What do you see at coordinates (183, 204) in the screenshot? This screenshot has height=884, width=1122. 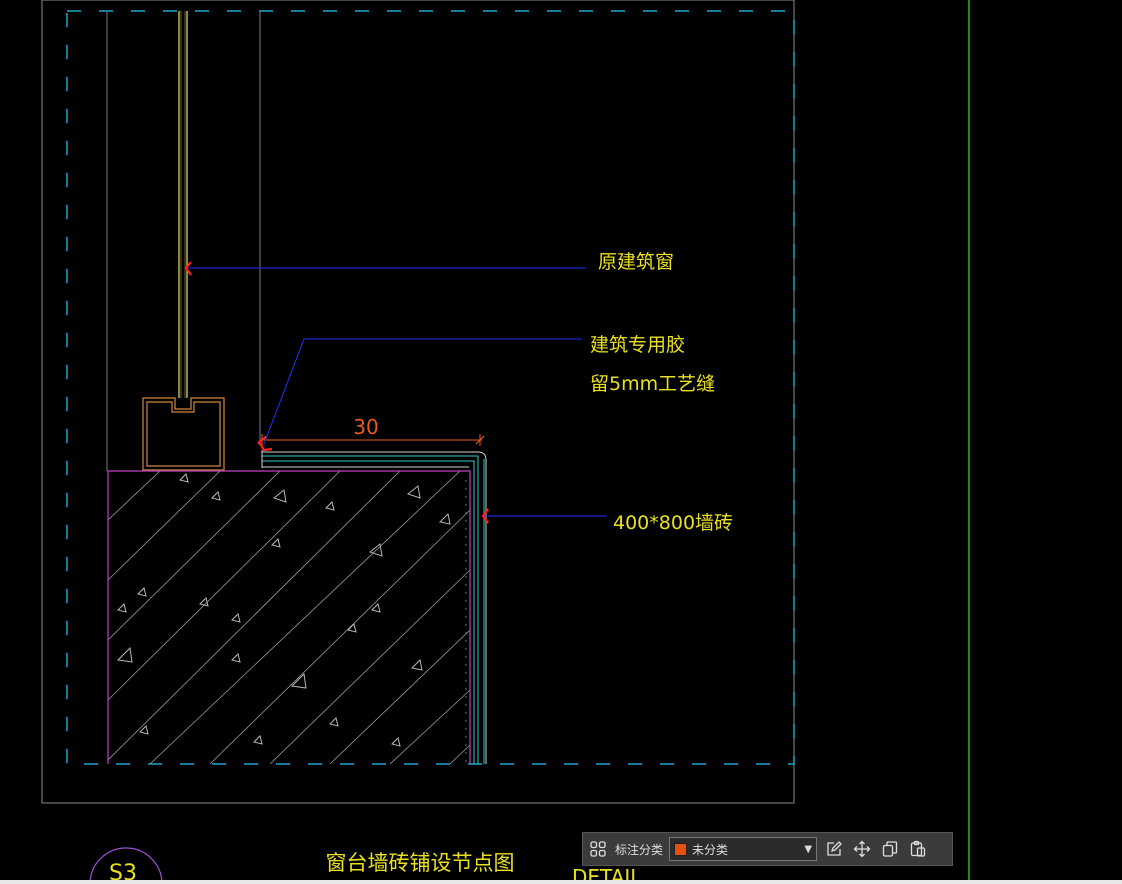 I see `window-frame` at bounding box center [183, 204].